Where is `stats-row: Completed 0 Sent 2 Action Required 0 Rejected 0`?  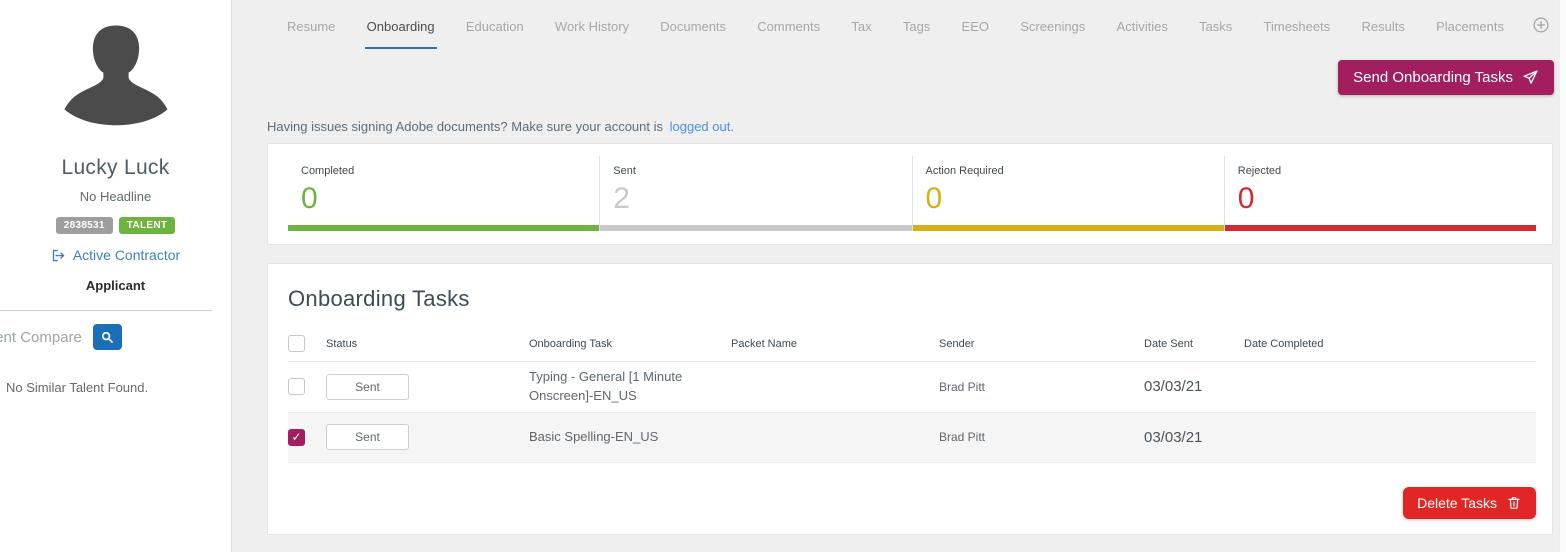
stats-row: Completed 0 Sent 2 Action Required 0 Rejected 0 is located at coordinates (912, 193).